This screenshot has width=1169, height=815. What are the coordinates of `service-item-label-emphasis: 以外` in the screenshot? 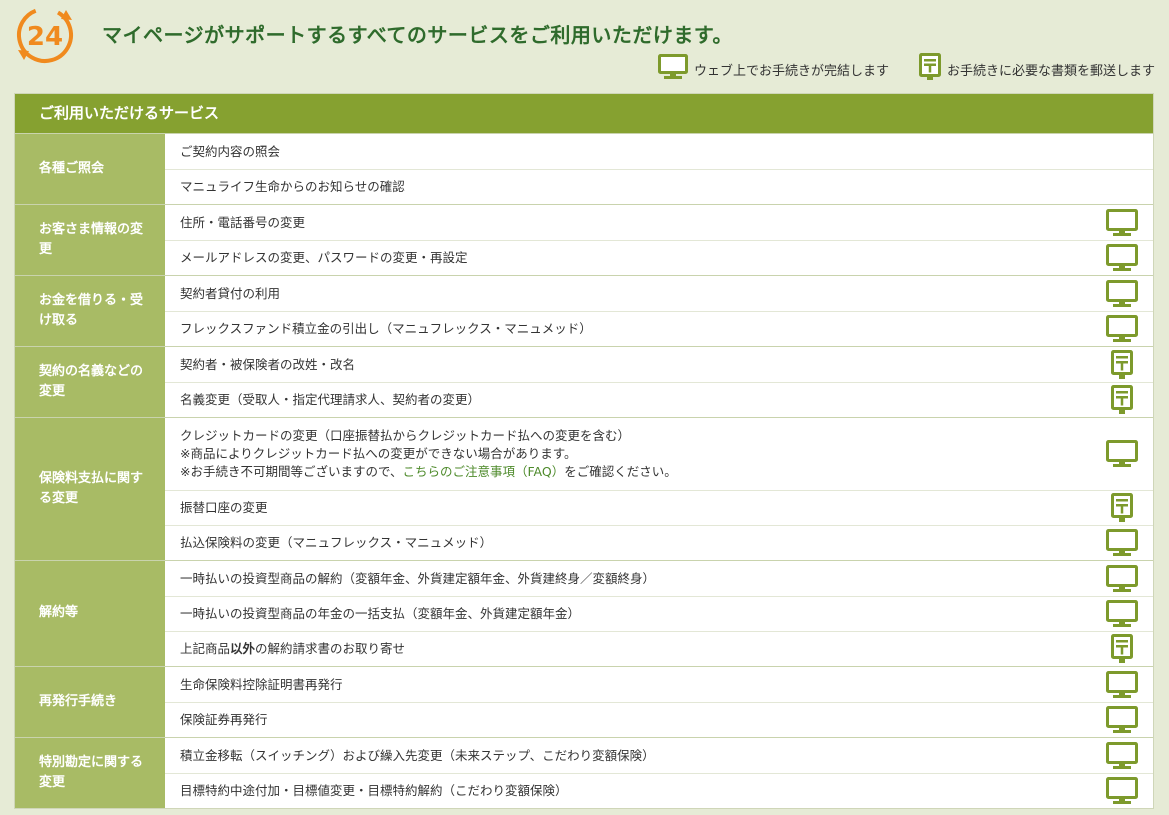 It's located at (243, 648).